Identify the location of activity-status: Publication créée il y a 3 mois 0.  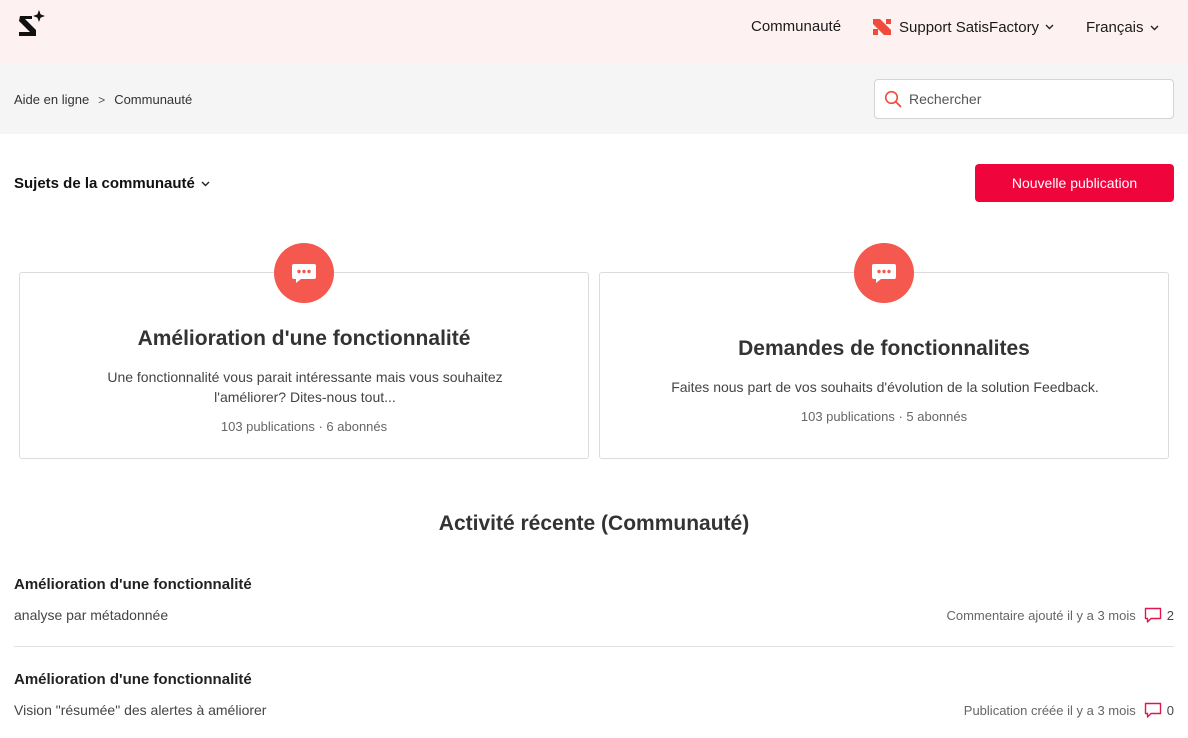
(1069, 710).